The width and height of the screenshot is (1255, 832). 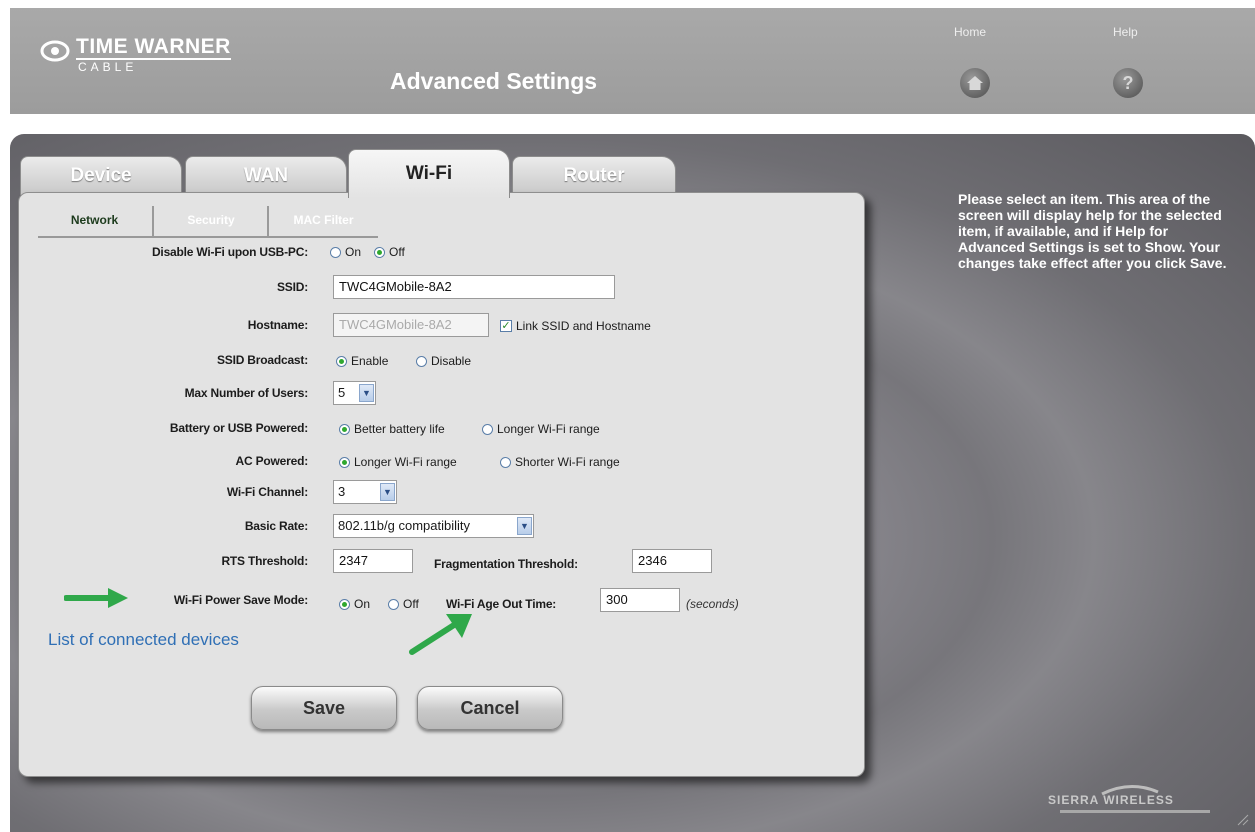 I want to click on save-button: Save, so click(x=324, y=708).